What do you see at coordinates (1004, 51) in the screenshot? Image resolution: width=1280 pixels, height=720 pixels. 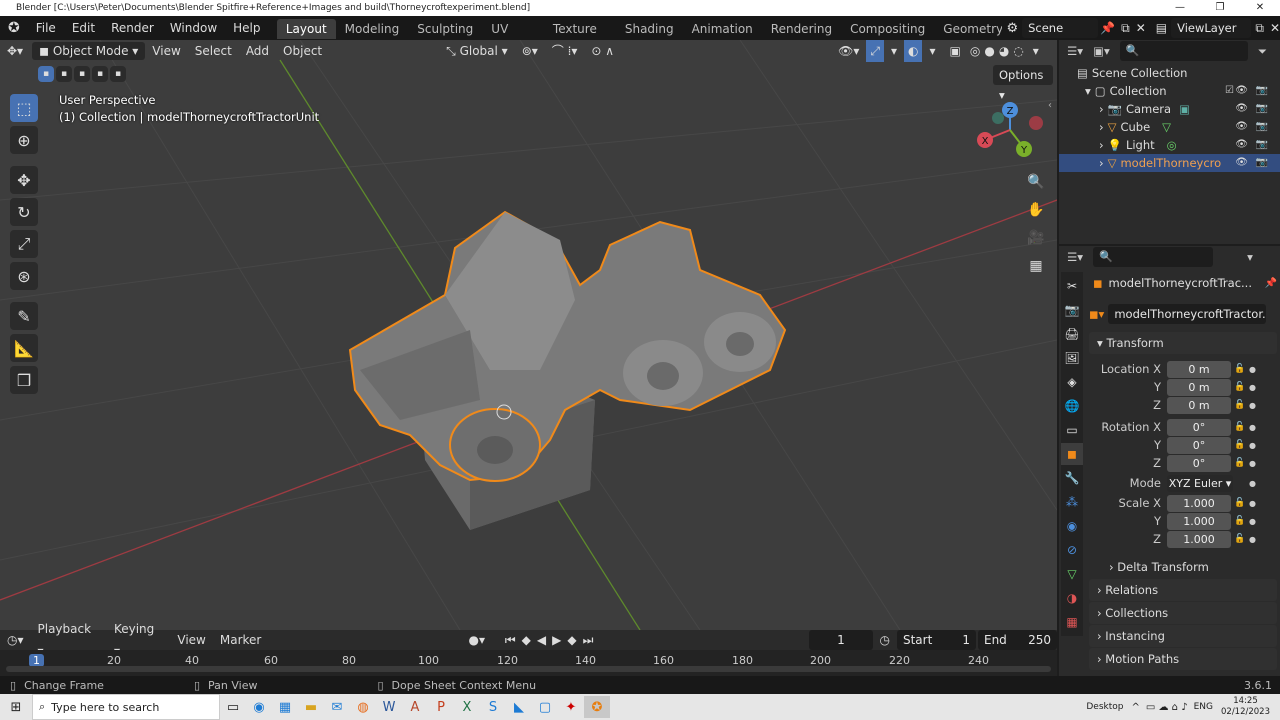 I see `shading-material-icon: ◕` at bounding box center [1004, 51].